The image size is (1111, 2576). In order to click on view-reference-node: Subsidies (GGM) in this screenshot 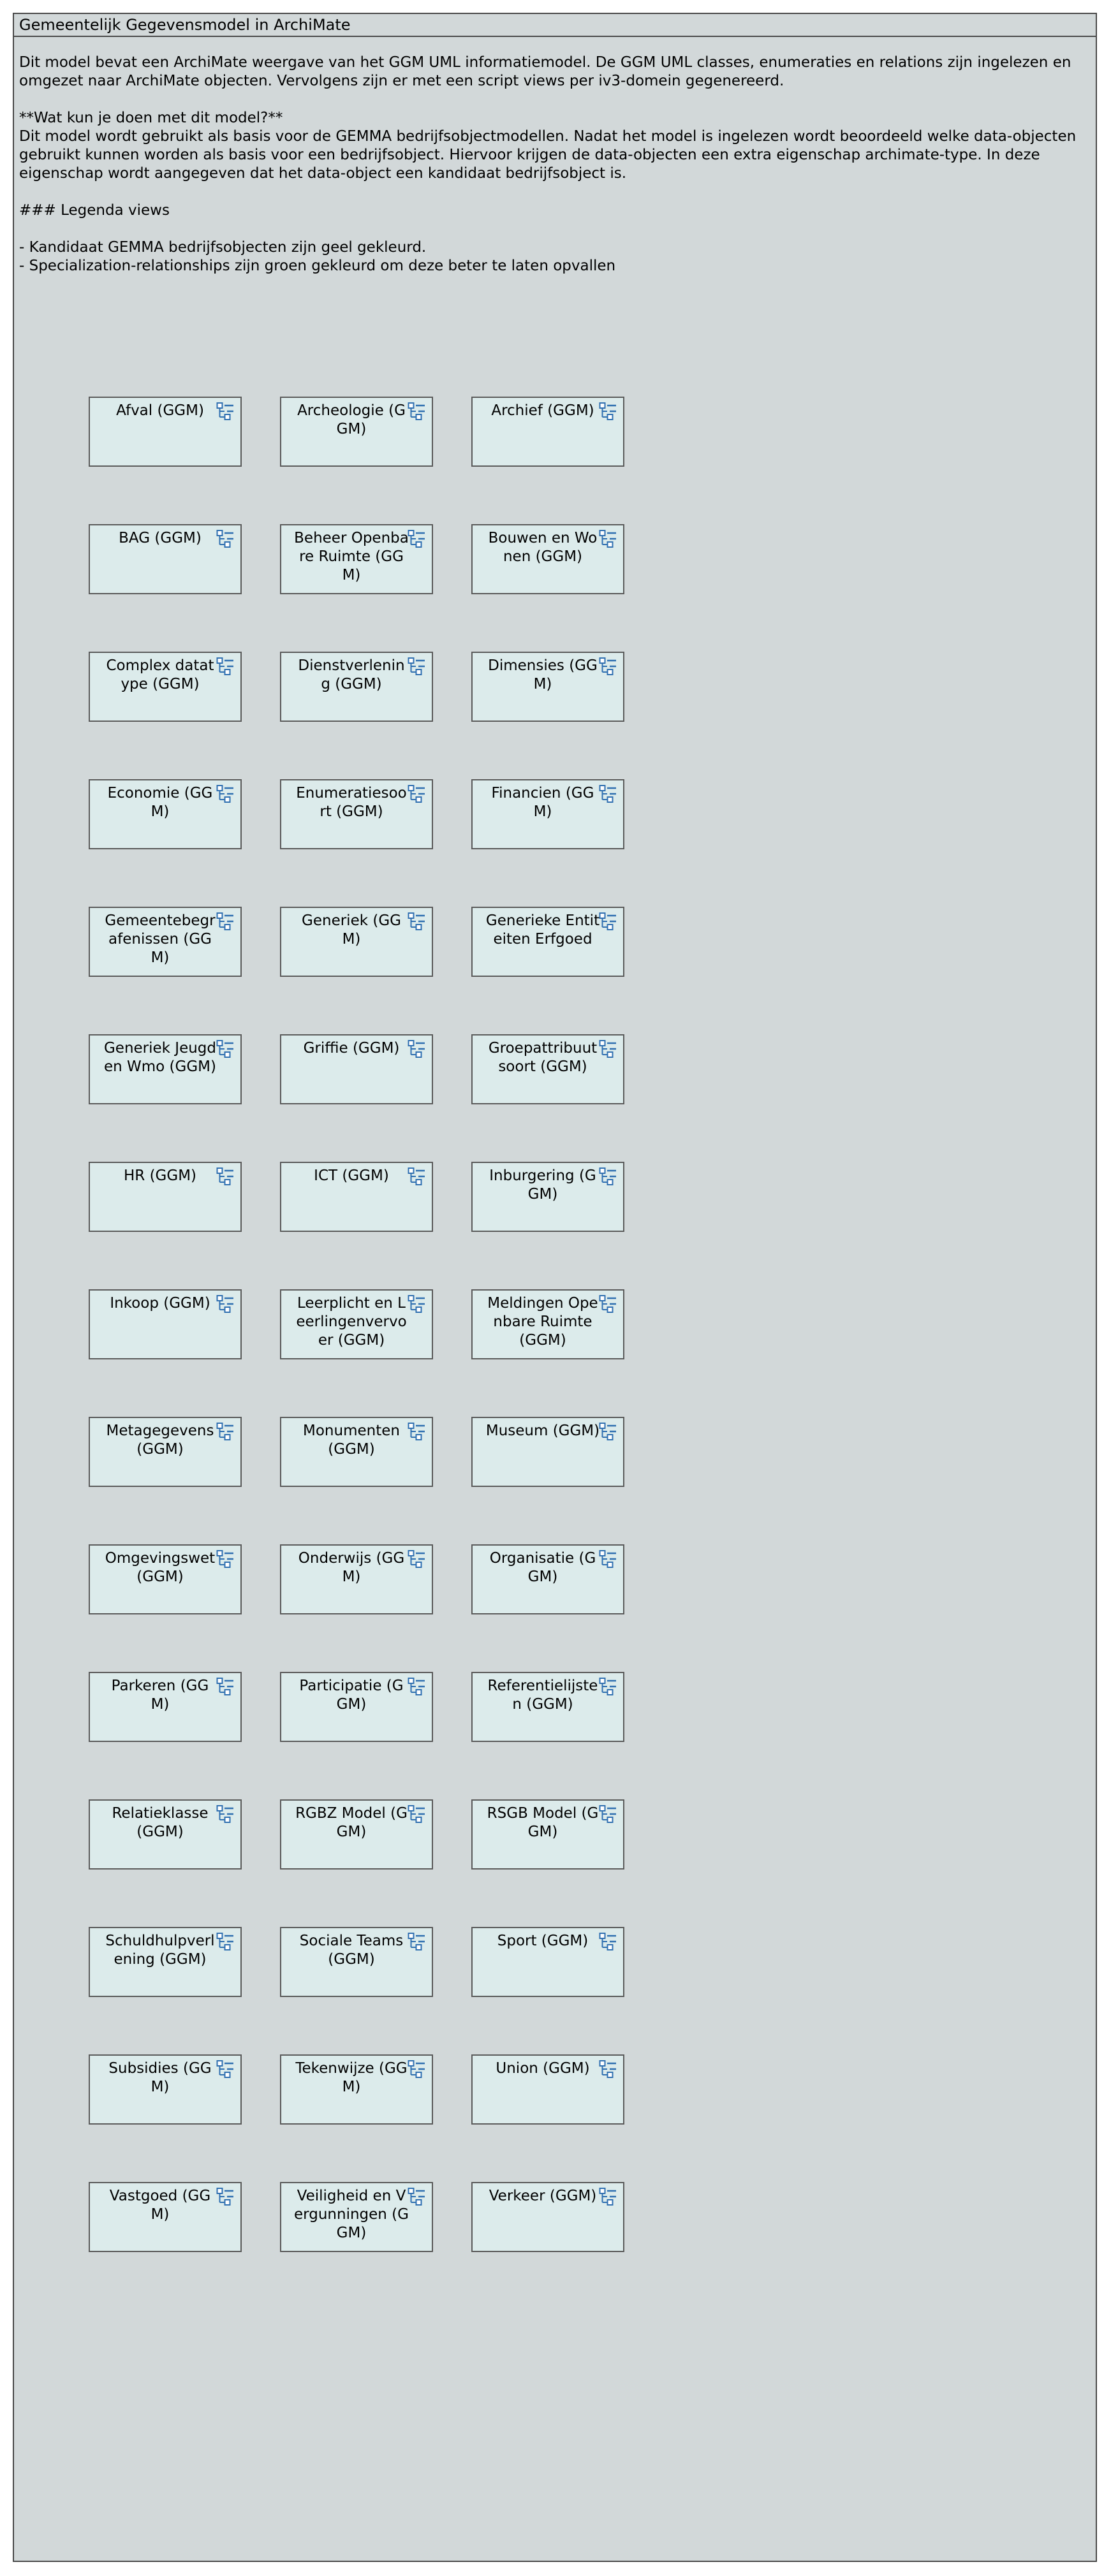, I will do `click(165, 2089)`.